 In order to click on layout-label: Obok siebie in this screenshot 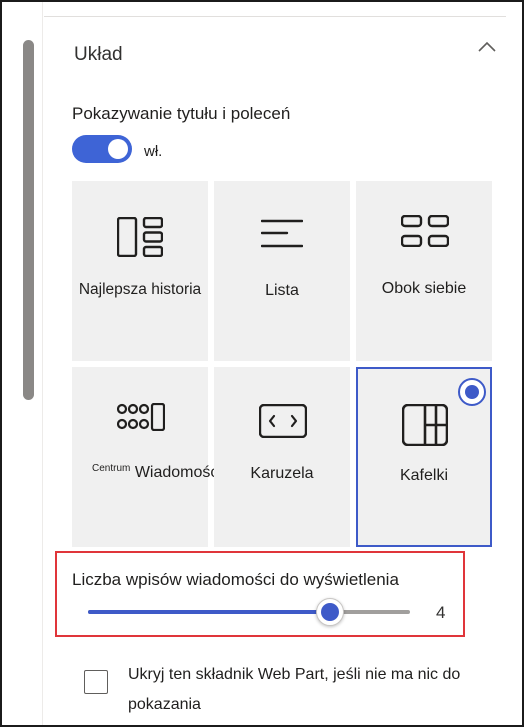, I will do `click(424, 288)`.